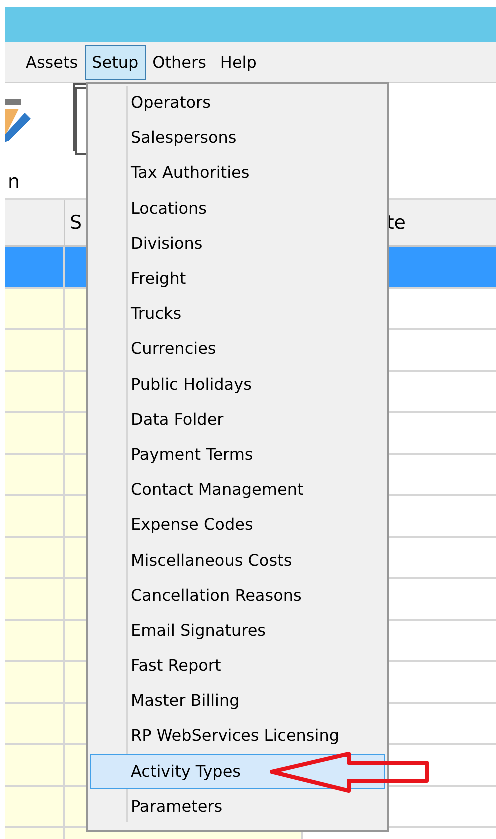 The height and width of the screenshot is (839, 496). What do you see at coordinates (237, 524) in the screenshot?
I see `menu-item: Expense Codes` at bounding box center [237, 524].